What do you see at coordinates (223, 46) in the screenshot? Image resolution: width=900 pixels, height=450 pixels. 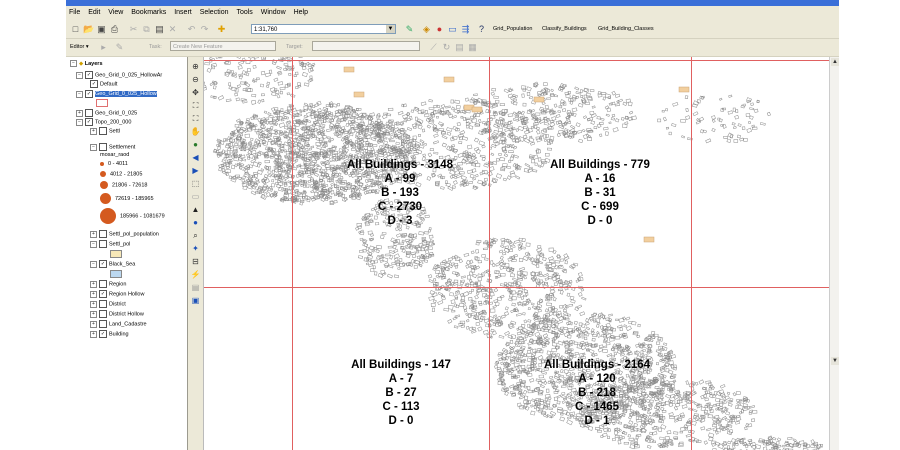 I see `task-combo: Create New Feature` at bounding box center [223, 46].